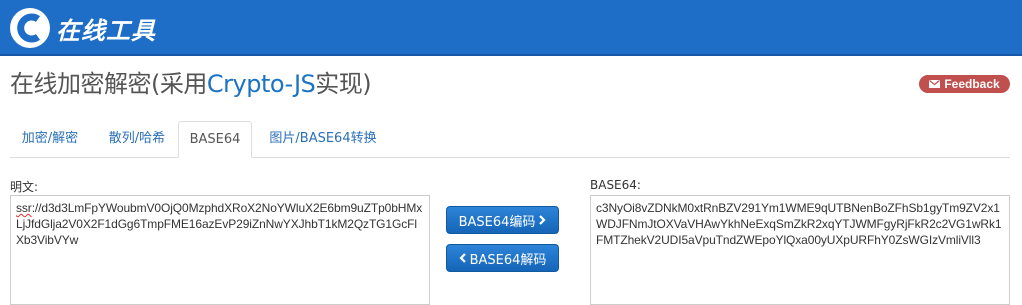 This screenshot has width=1022, height=305. What do you see at coordinates (508, 260) in the screenshot?
I see `decode-label: BASE64解码` at bounding box center [508, 260].